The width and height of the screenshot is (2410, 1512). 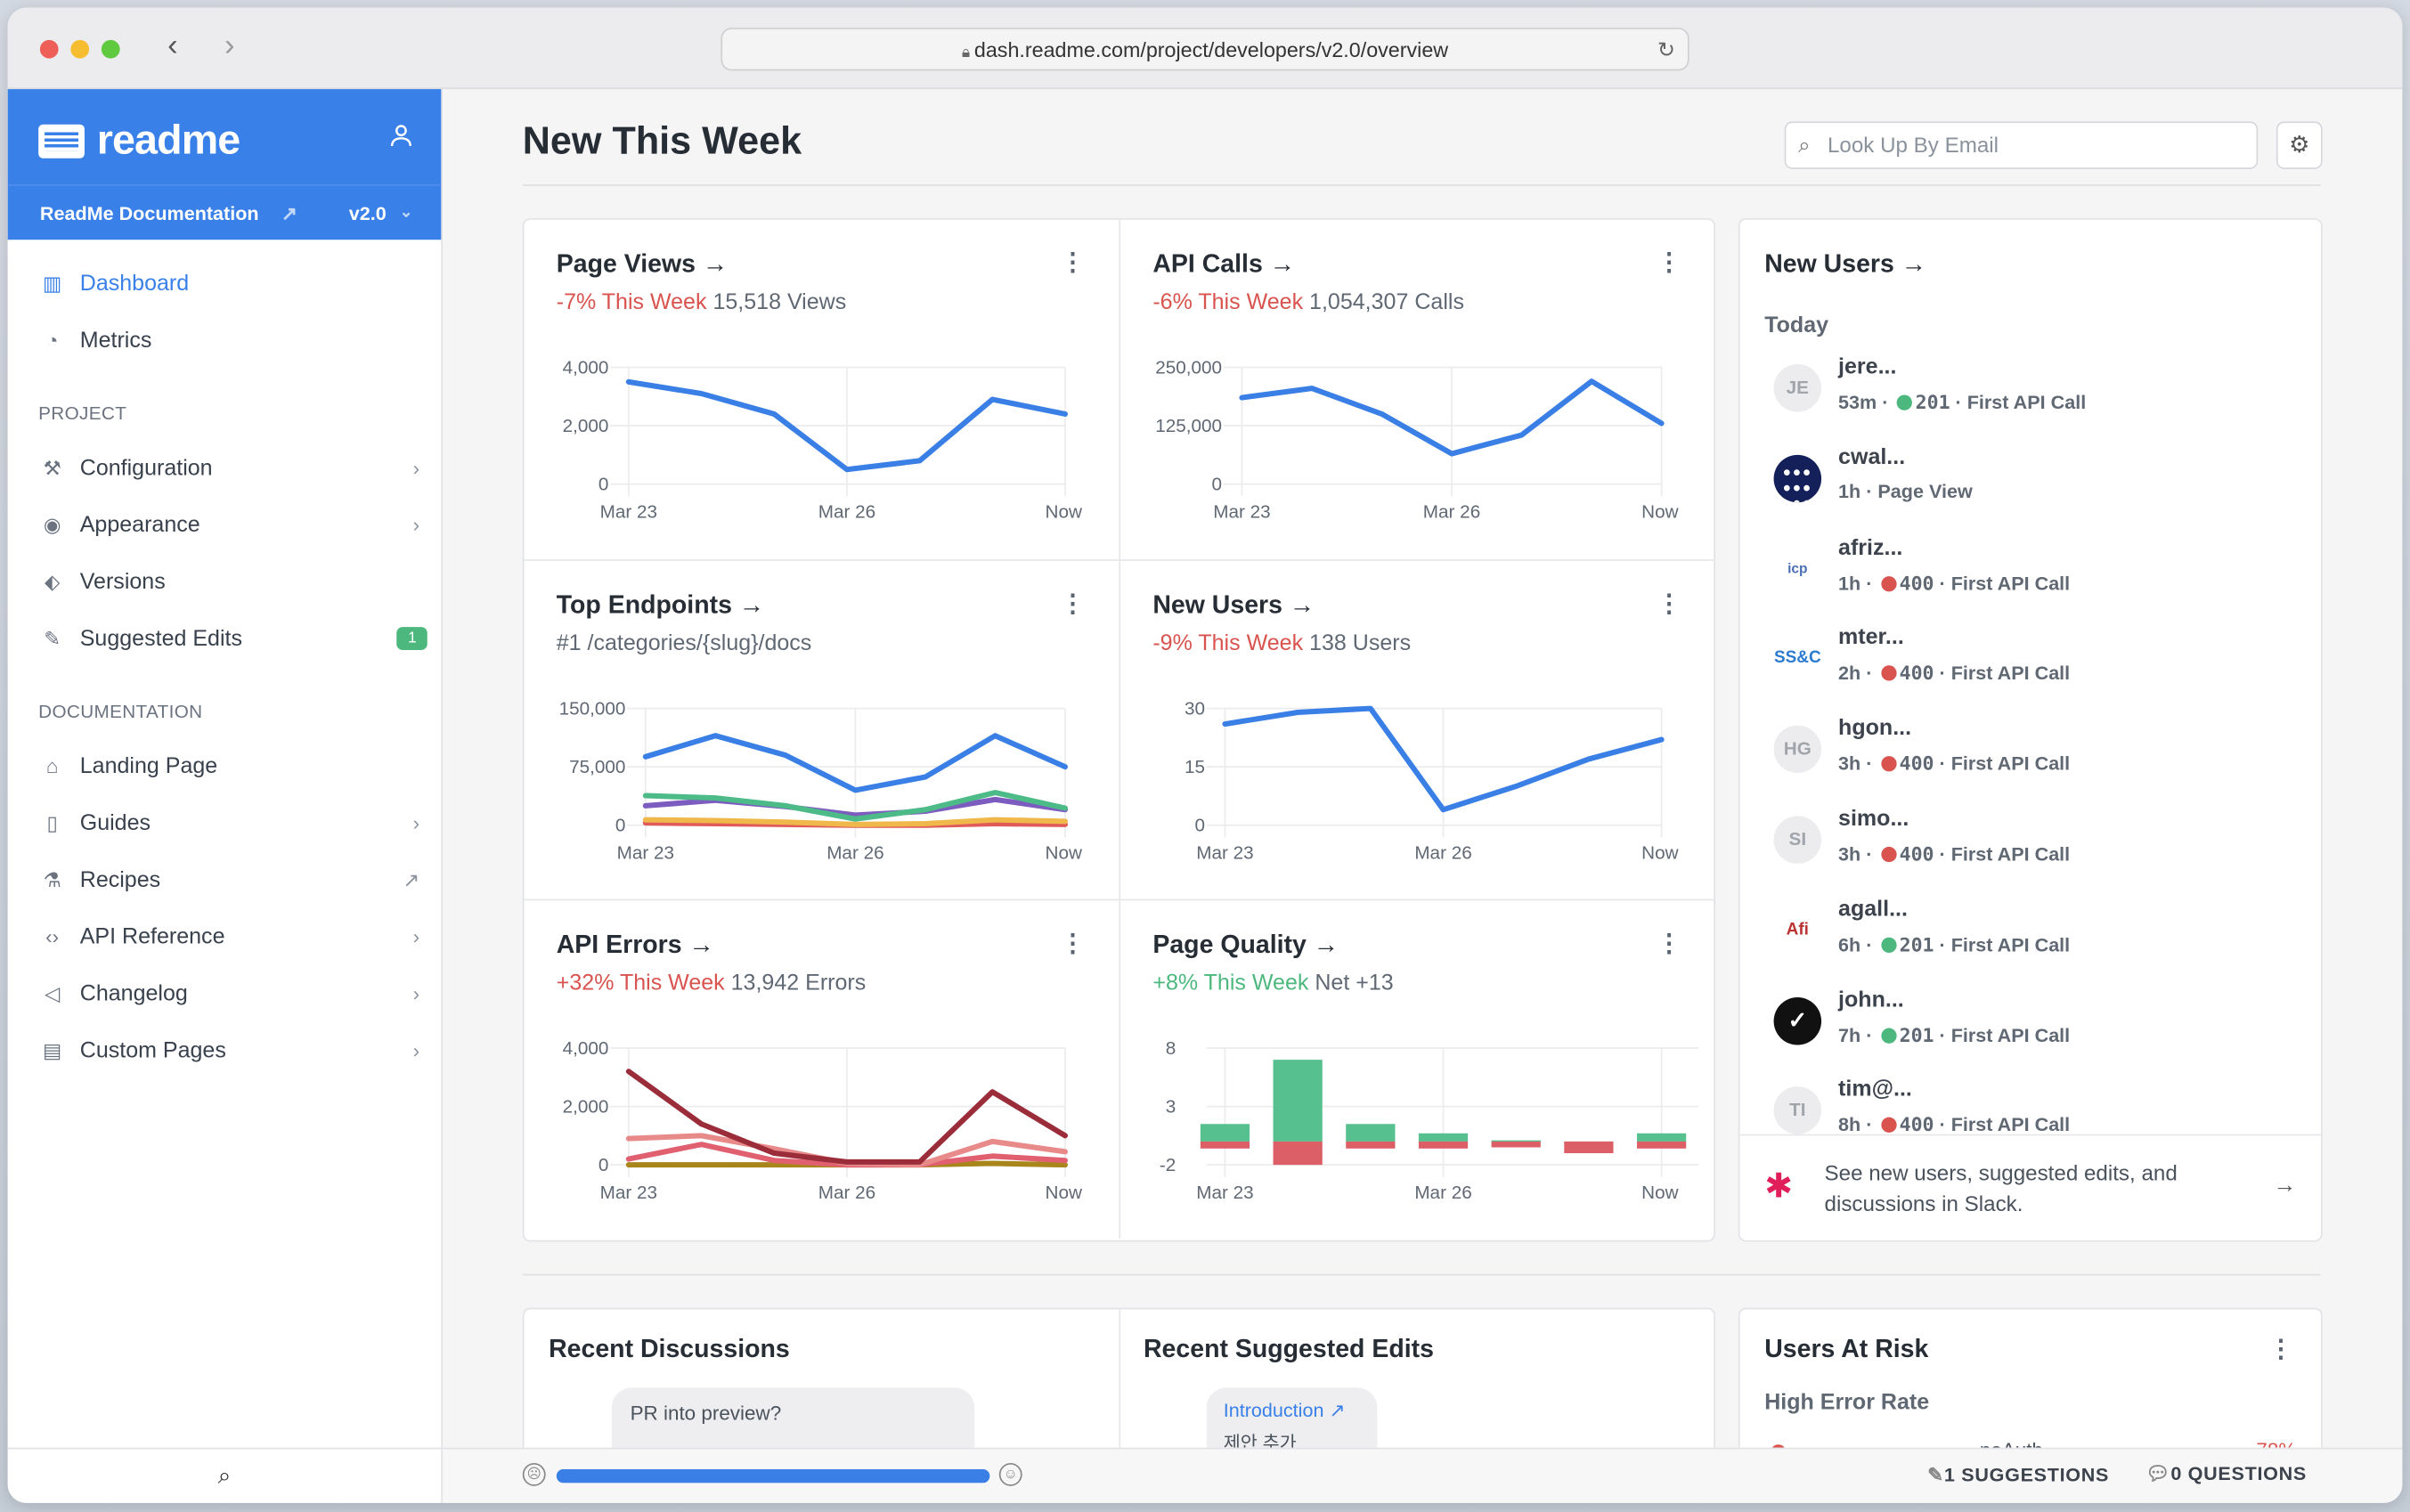 I want to click on ssc-logo-avatar: SS&C, so click(x=1797, y=659).